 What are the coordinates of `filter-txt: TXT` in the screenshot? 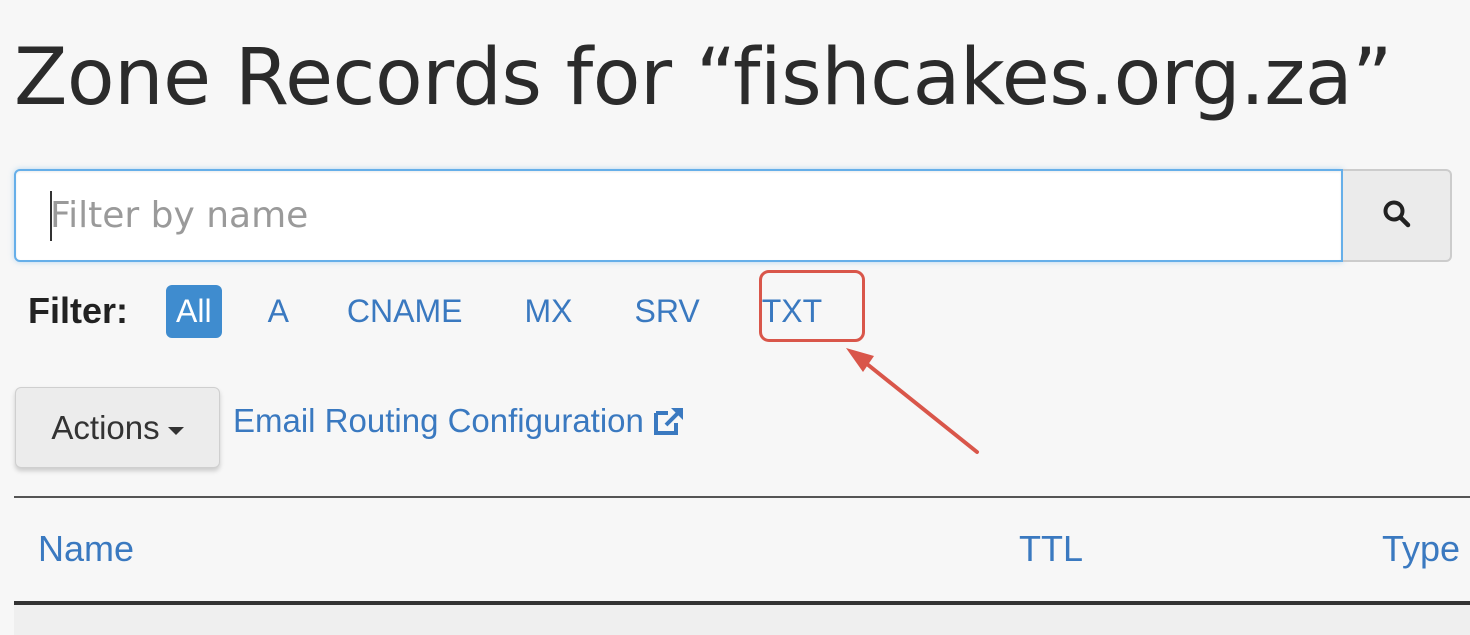 It's located at (792, 311).